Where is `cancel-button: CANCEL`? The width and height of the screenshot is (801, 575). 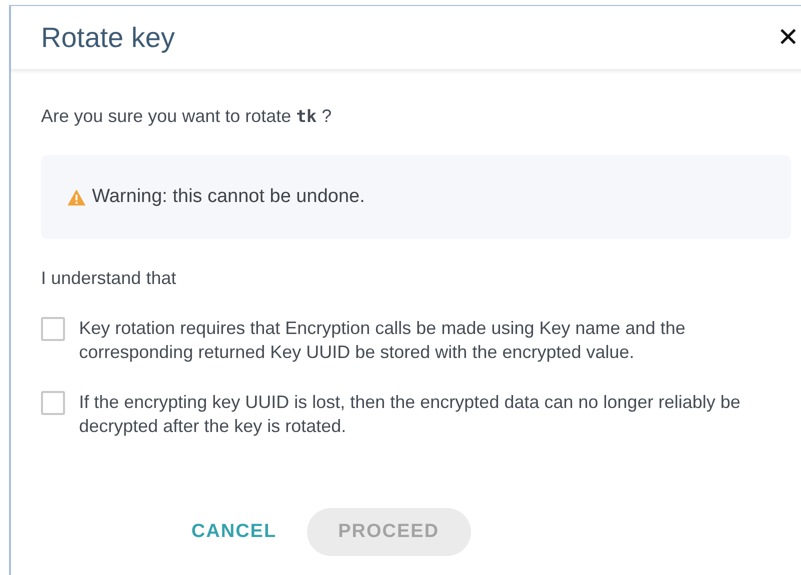 cancel-button: CANCEL is located at coordinates (234, 532).